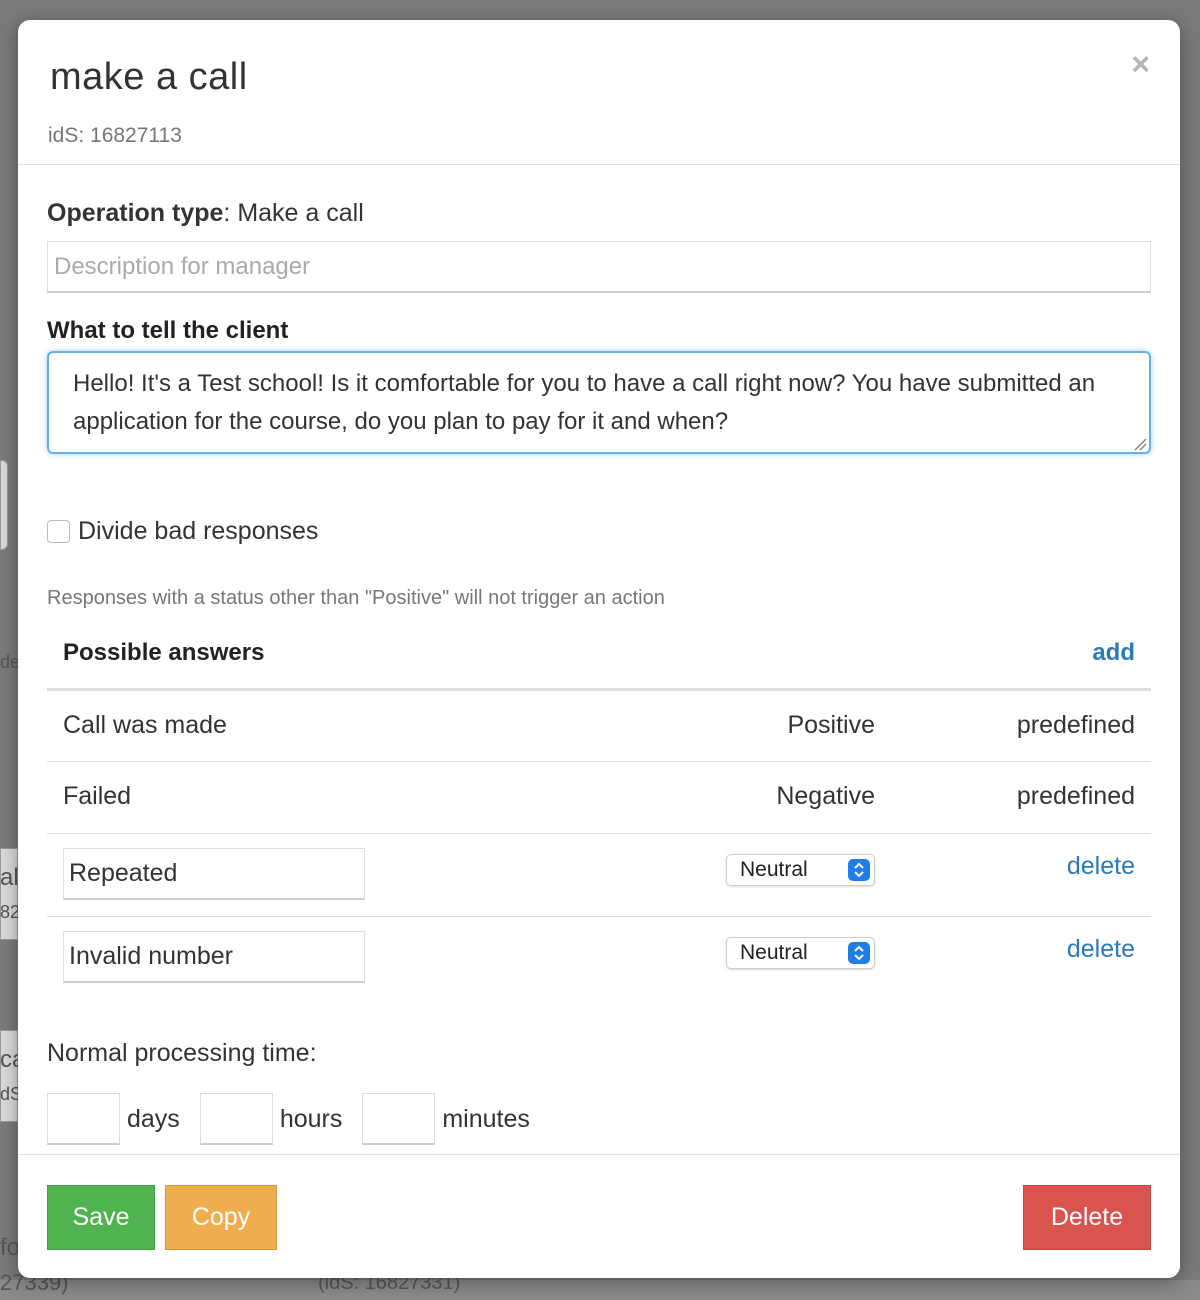 The width and height of the screenshot is (1200, 1300). I want to click on tell-client-label: What to tell the client, so click(168, 330).